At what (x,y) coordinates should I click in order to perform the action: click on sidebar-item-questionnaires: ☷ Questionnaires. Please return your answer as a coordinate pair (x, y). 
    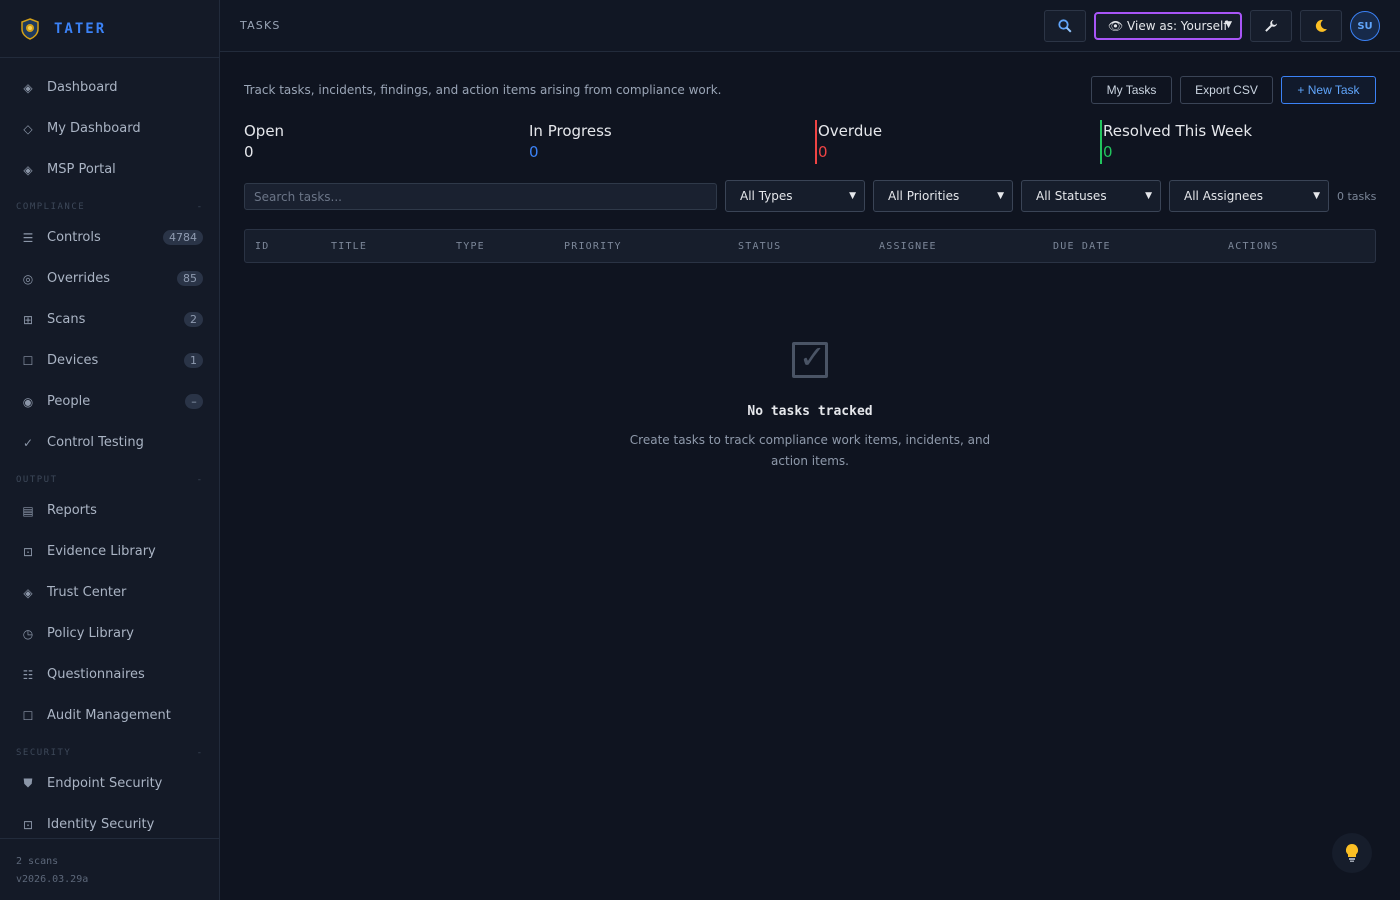
    Looking at the image, I should click on (109, 674).